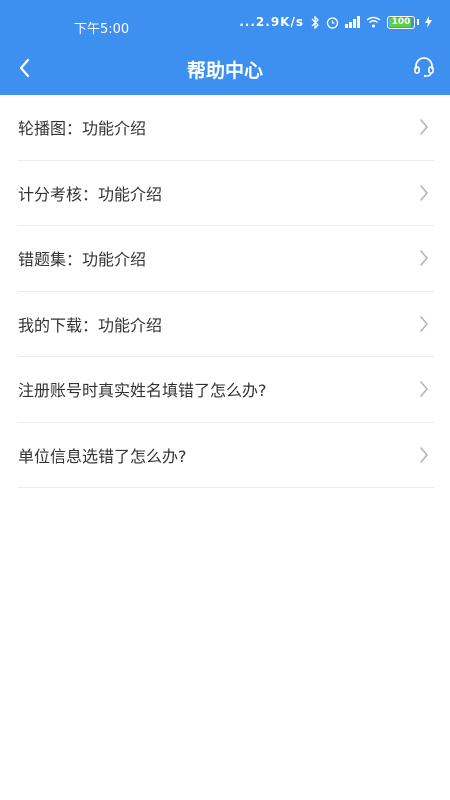  What do you see at coordinates (102, 29) in the screenshot?
I see `status-time: 下午5:00` at bounding box center [102, 29].